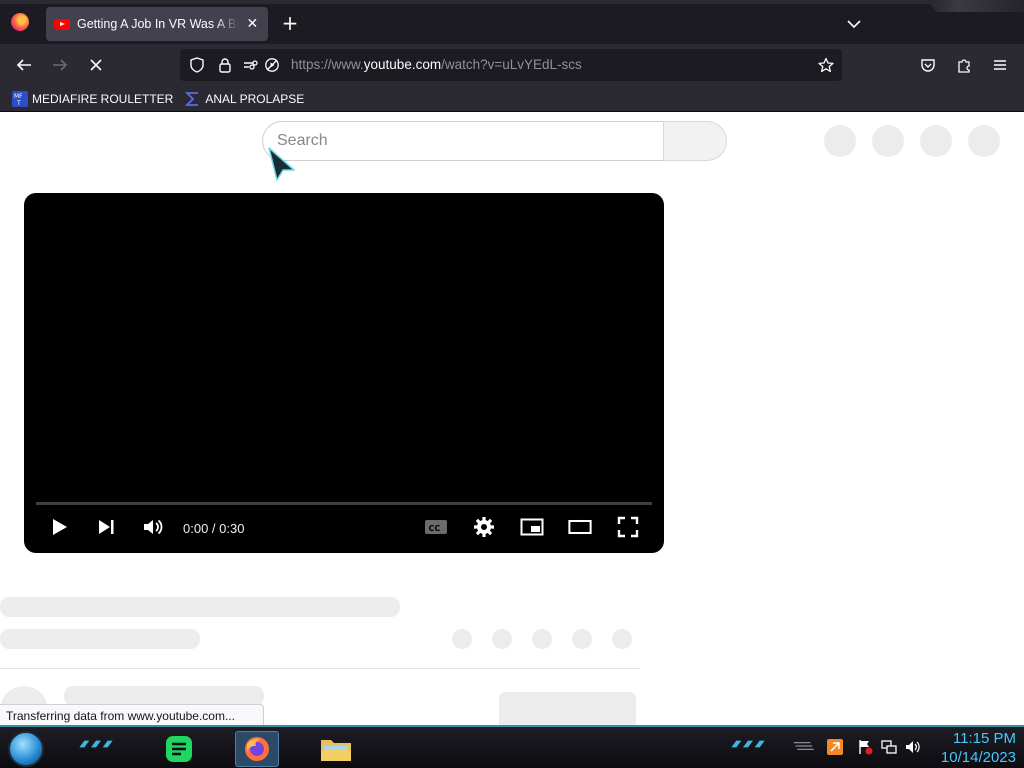  Describe the element at coordinates (984, 738) in the screenshot. I see `clock-time: 11:15 PM` at that location.